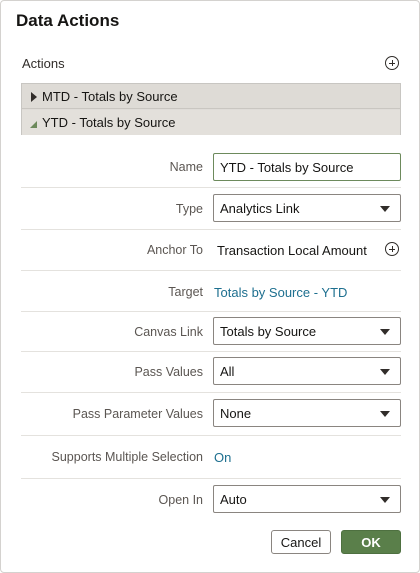  What do you see at coordinates (211, 372) in the screenshot?
I see `pass-values-row: Pass Values All` at bounding box center [211, 372].